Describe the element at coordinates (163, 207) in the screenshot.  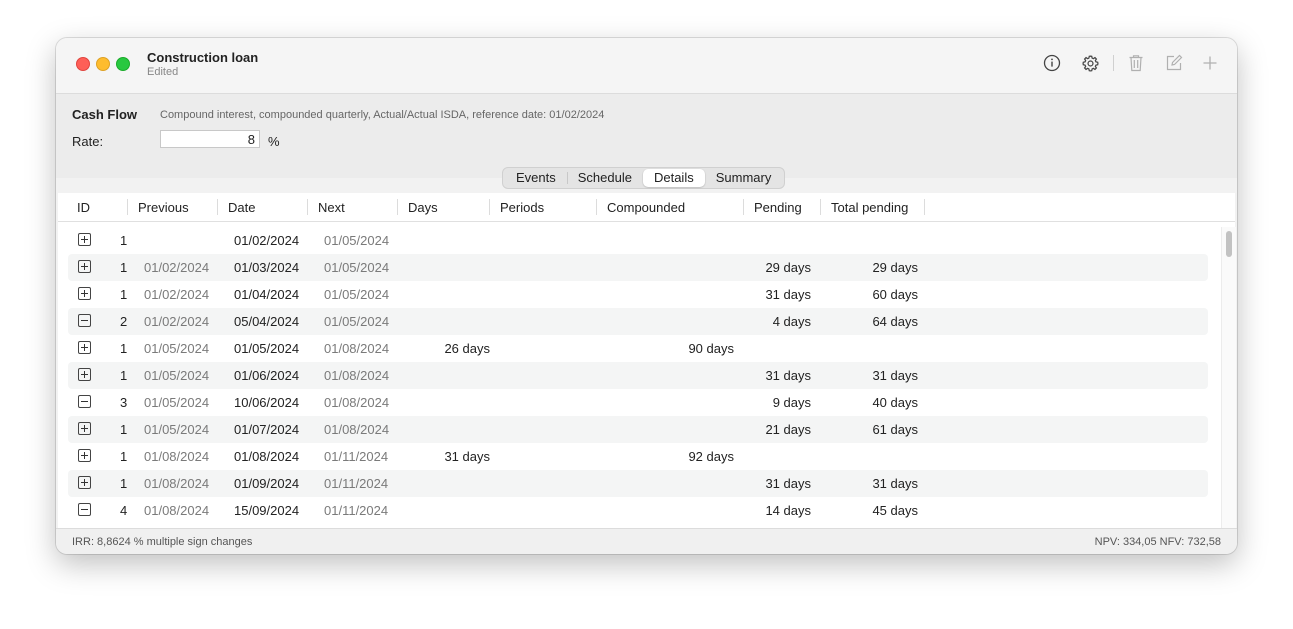
I see `col-header-previous: Previous` at that location.